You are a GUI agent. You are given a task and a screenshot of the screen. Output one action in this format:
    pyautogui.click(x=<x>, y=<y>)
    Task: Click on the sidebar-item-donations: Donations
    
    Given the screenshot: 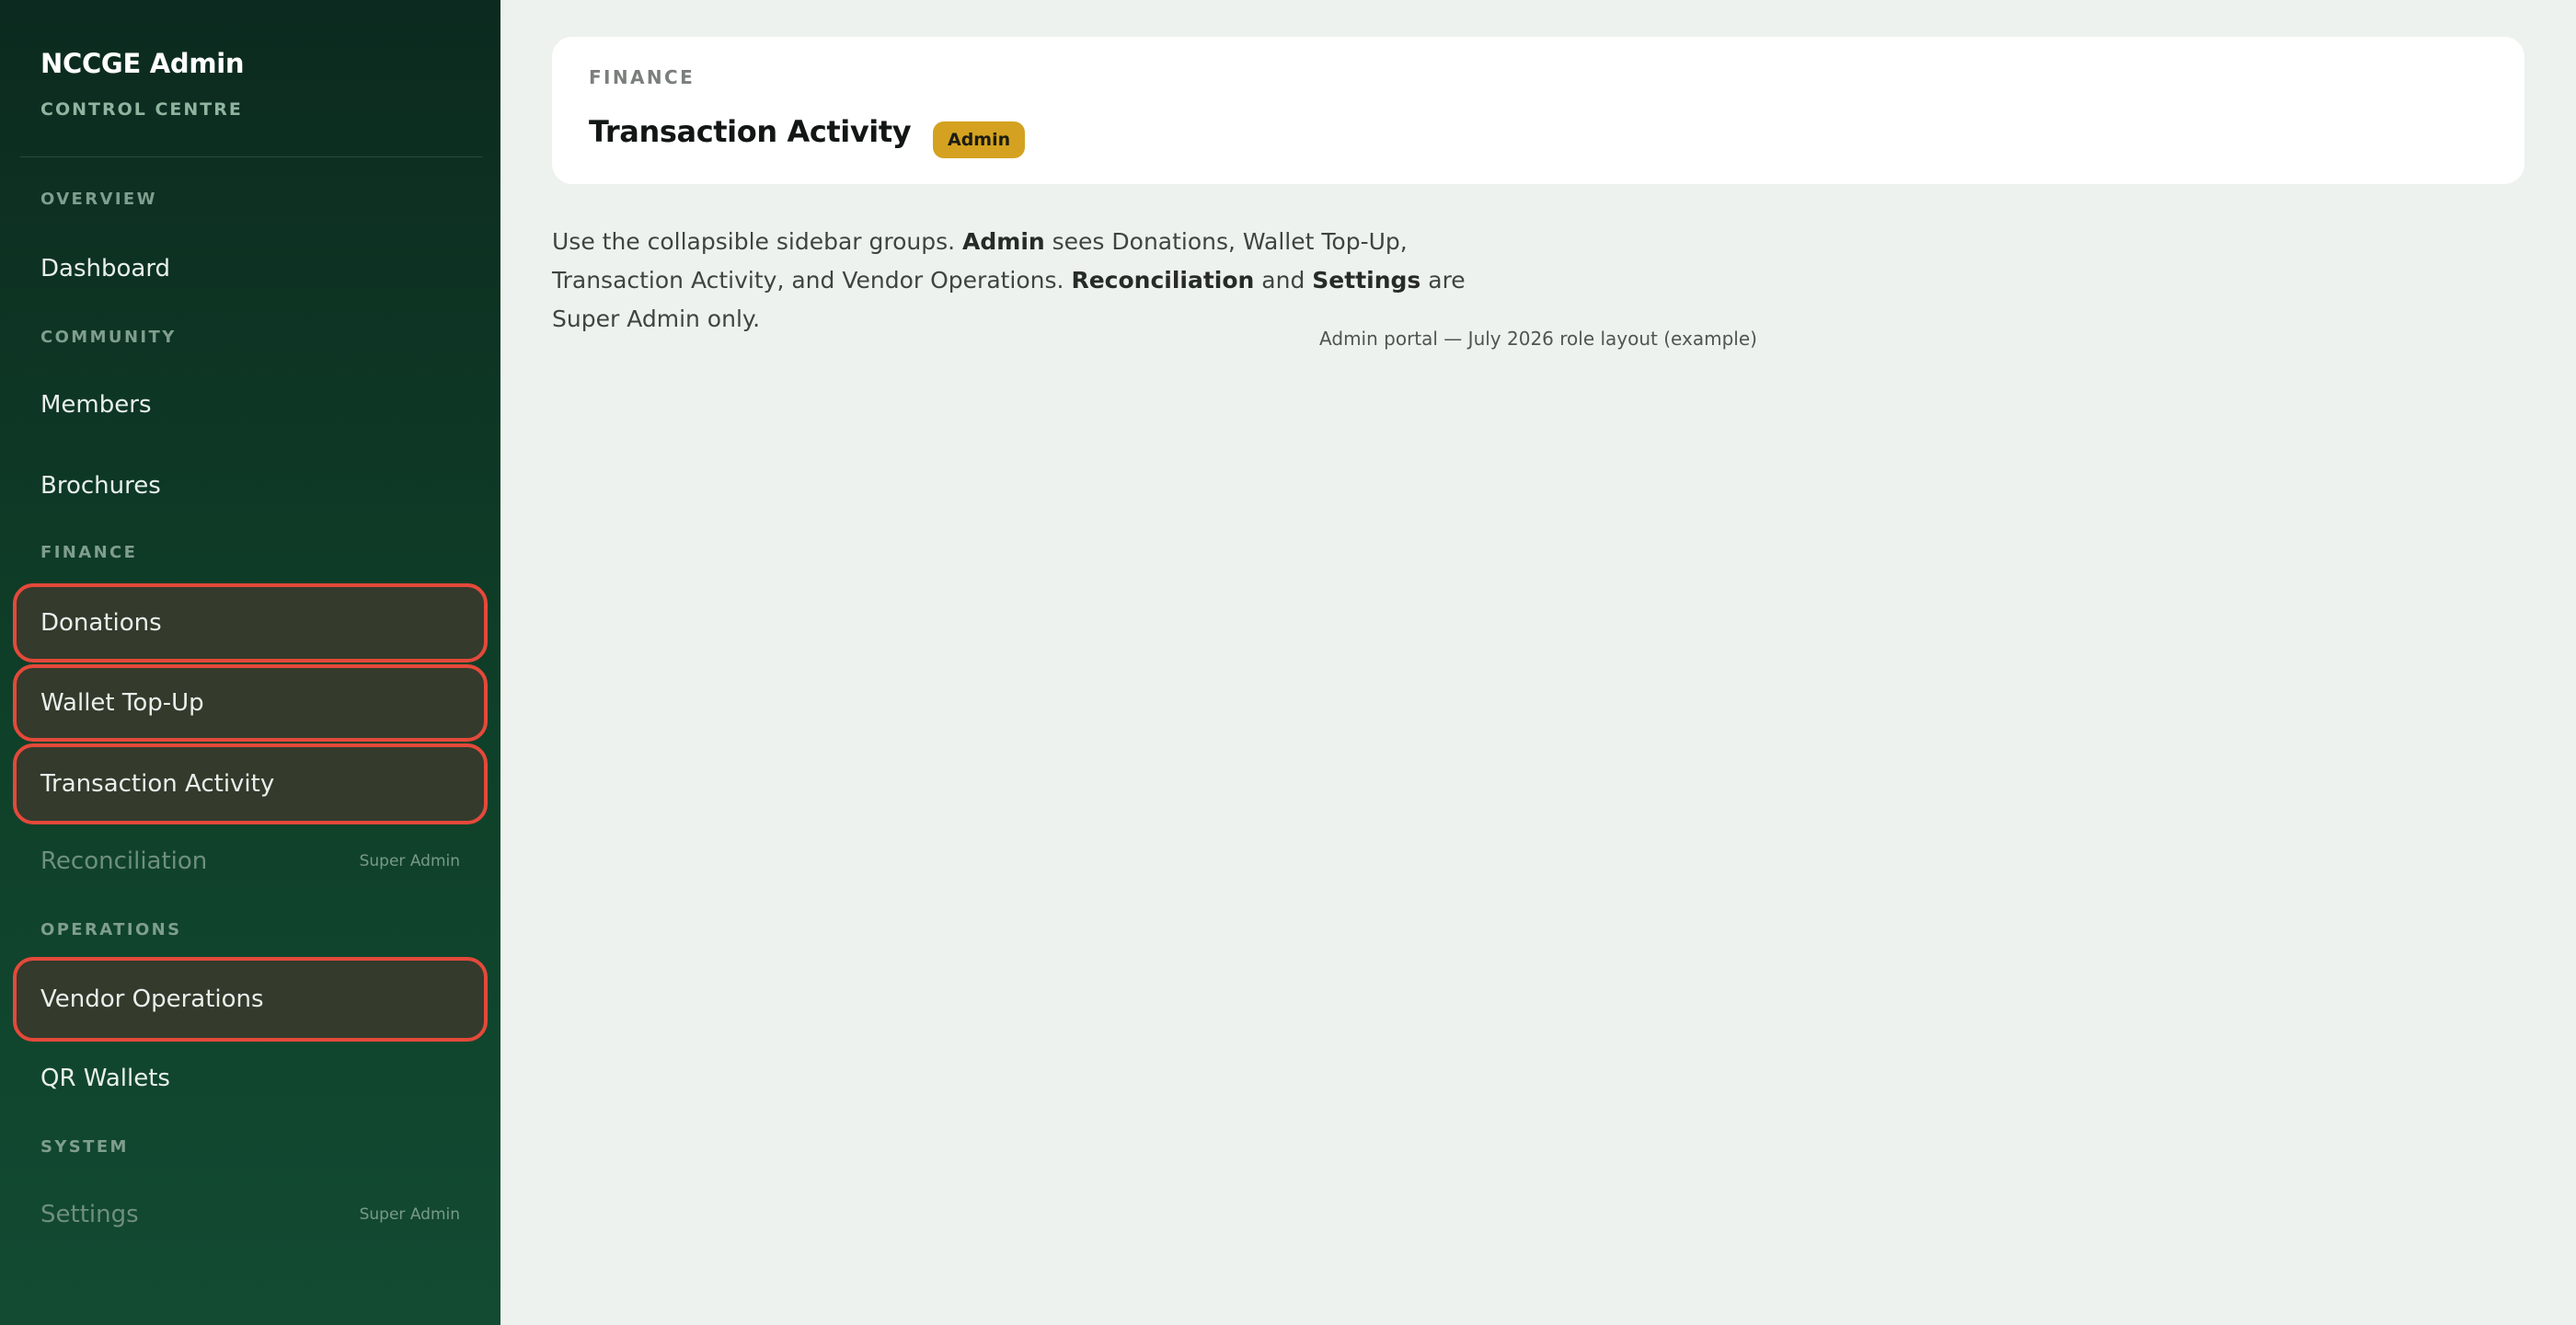 What is the action you would take?
    pyautogui.click(x=251, y=622)
    